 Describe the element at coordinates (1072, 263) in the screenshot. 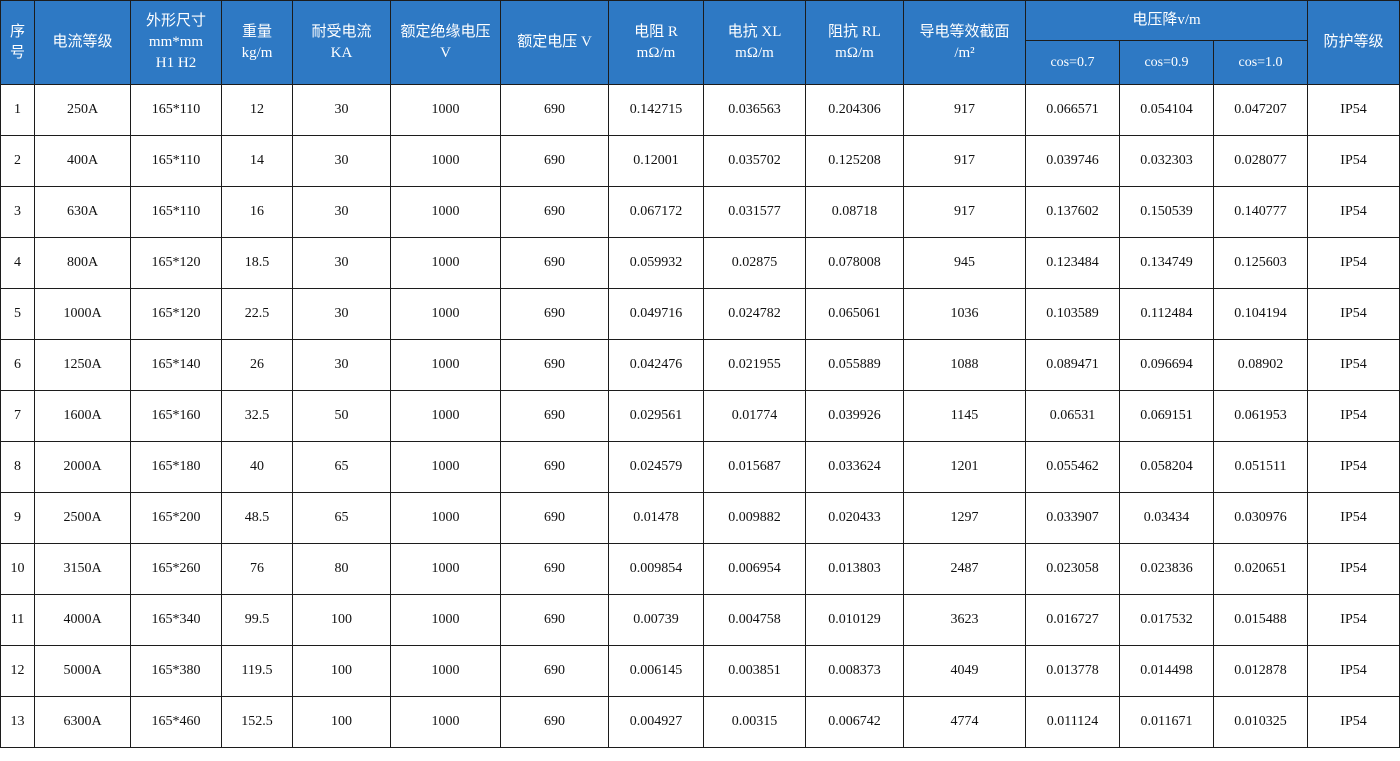

I see `cell-drop-cos-0.7: 0.123484` at that location.